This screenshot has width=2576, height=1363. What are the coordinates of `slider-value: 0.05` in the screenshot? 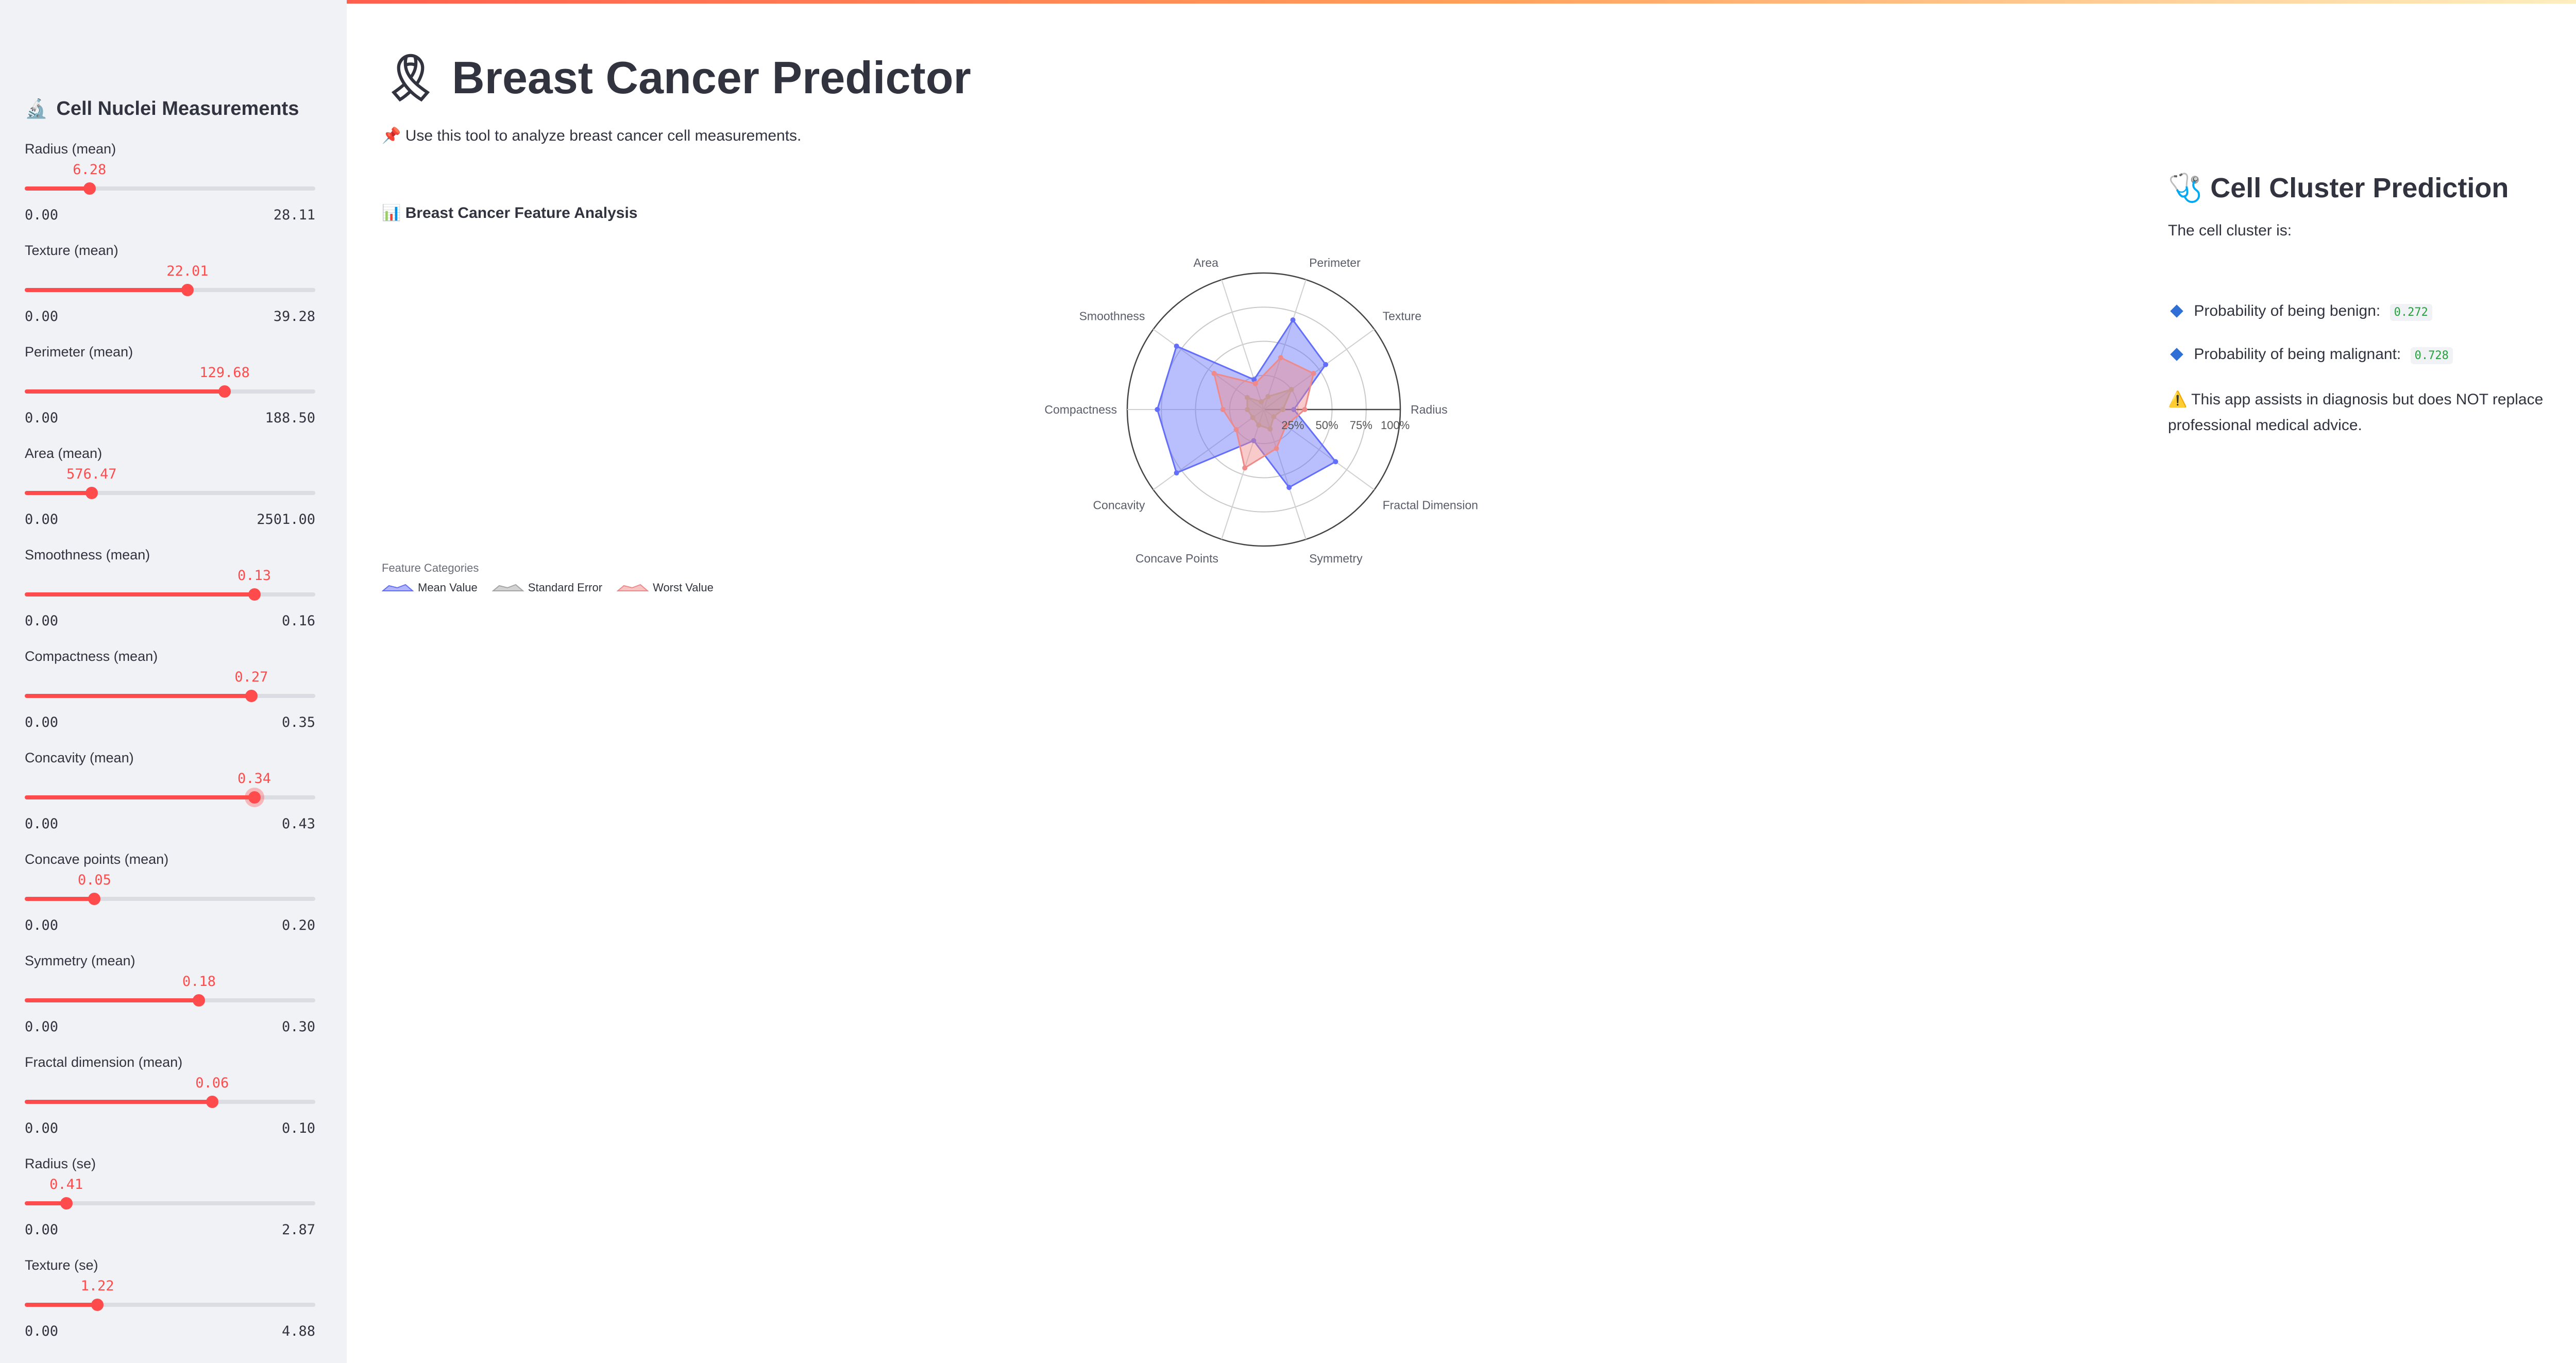 It's located at (94, 880).